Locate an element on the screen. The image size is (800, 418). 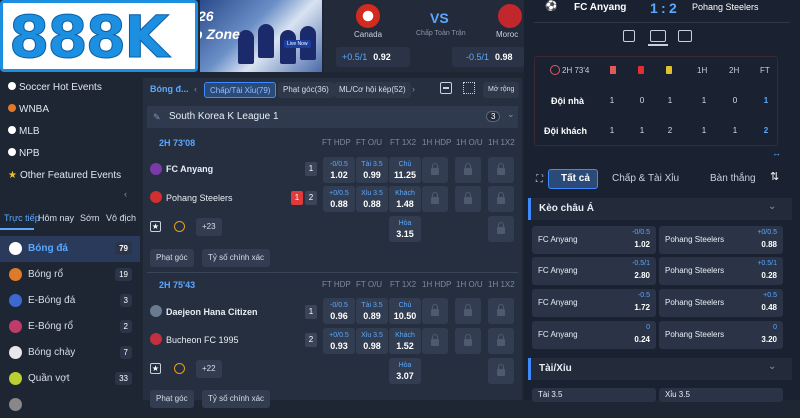
league-header: South Korea K League 1 is located at coordinates (332, 117).